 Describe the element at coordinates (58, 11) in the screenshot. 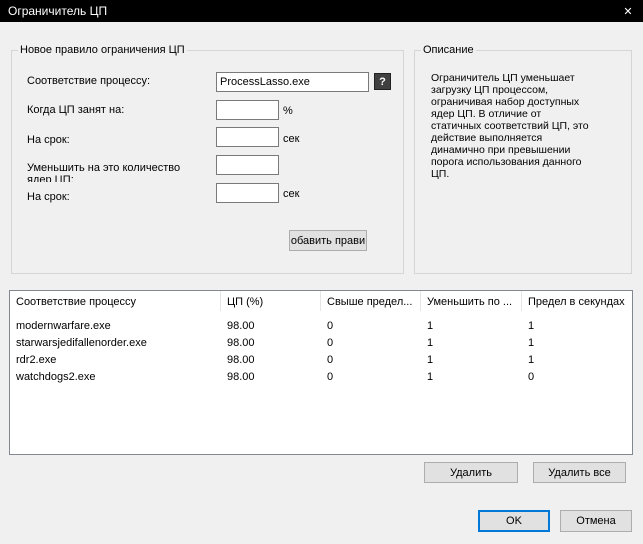

I see `window-title: Ограничитель ЦП` at that location.